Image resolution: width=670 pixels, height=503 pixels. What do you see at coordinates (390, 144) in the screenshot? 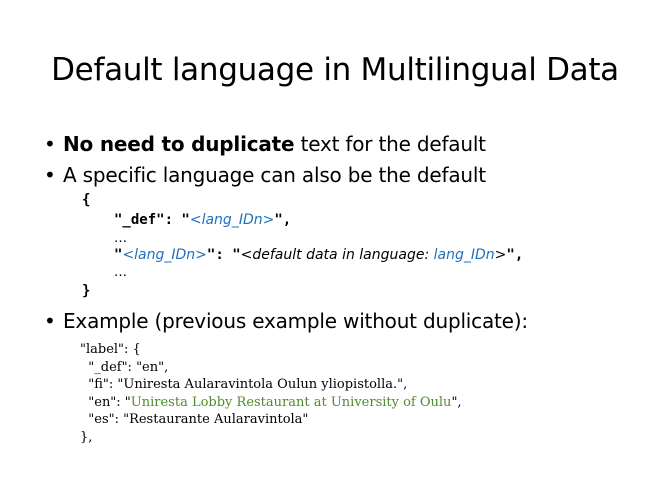
I see `bullet-text: text for the default` at bounding box center [390, 144].